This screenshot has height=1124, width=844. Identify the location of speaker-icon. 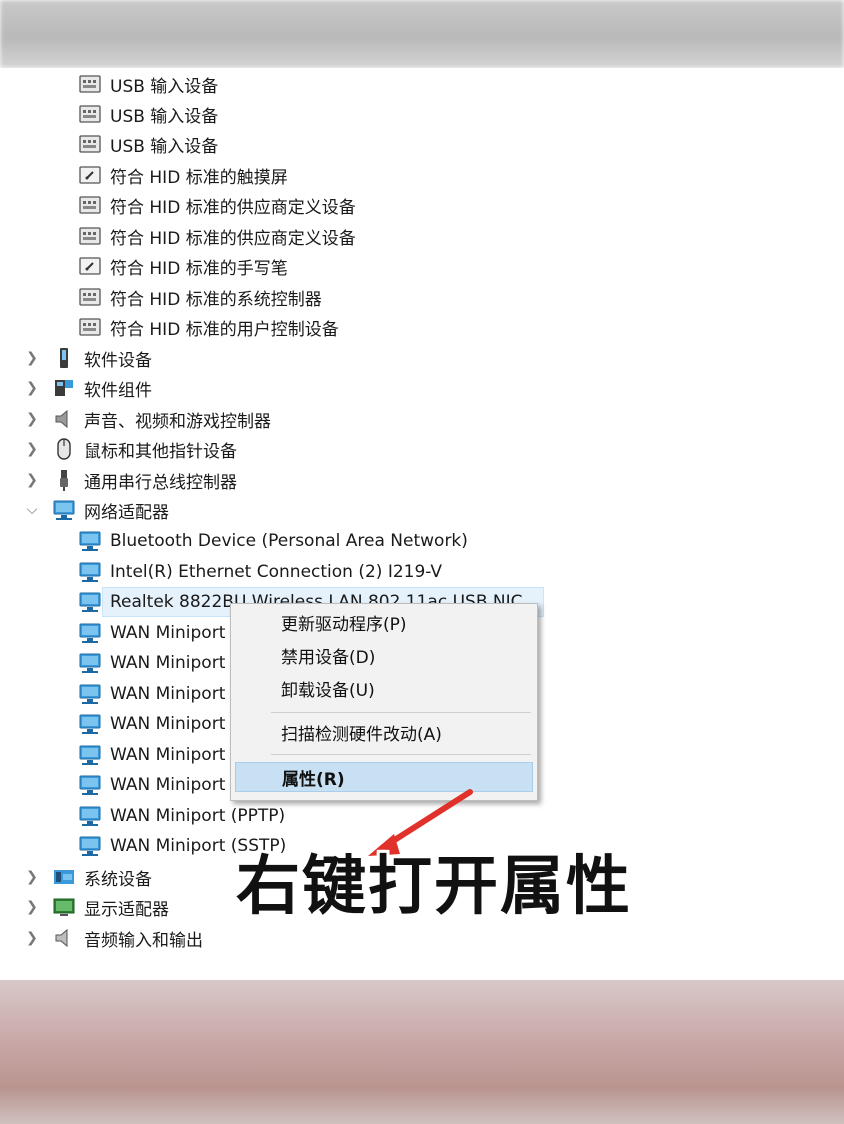
(64, 419).